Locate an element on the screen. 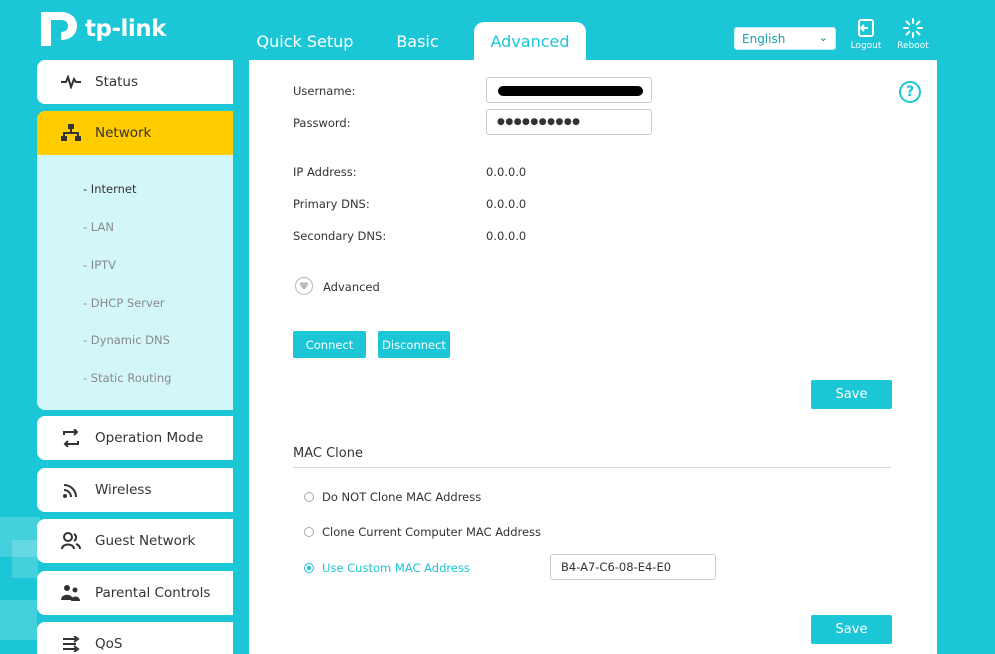  tab-basic: Basic is located at coordinates (417, 41).